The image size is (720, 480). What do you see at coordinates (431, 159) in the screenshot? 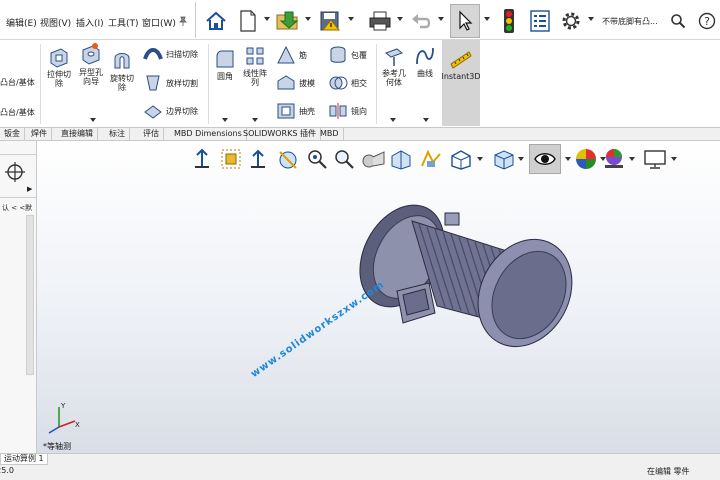
I see `hide-show-icon` at bounding box center [431, 159].